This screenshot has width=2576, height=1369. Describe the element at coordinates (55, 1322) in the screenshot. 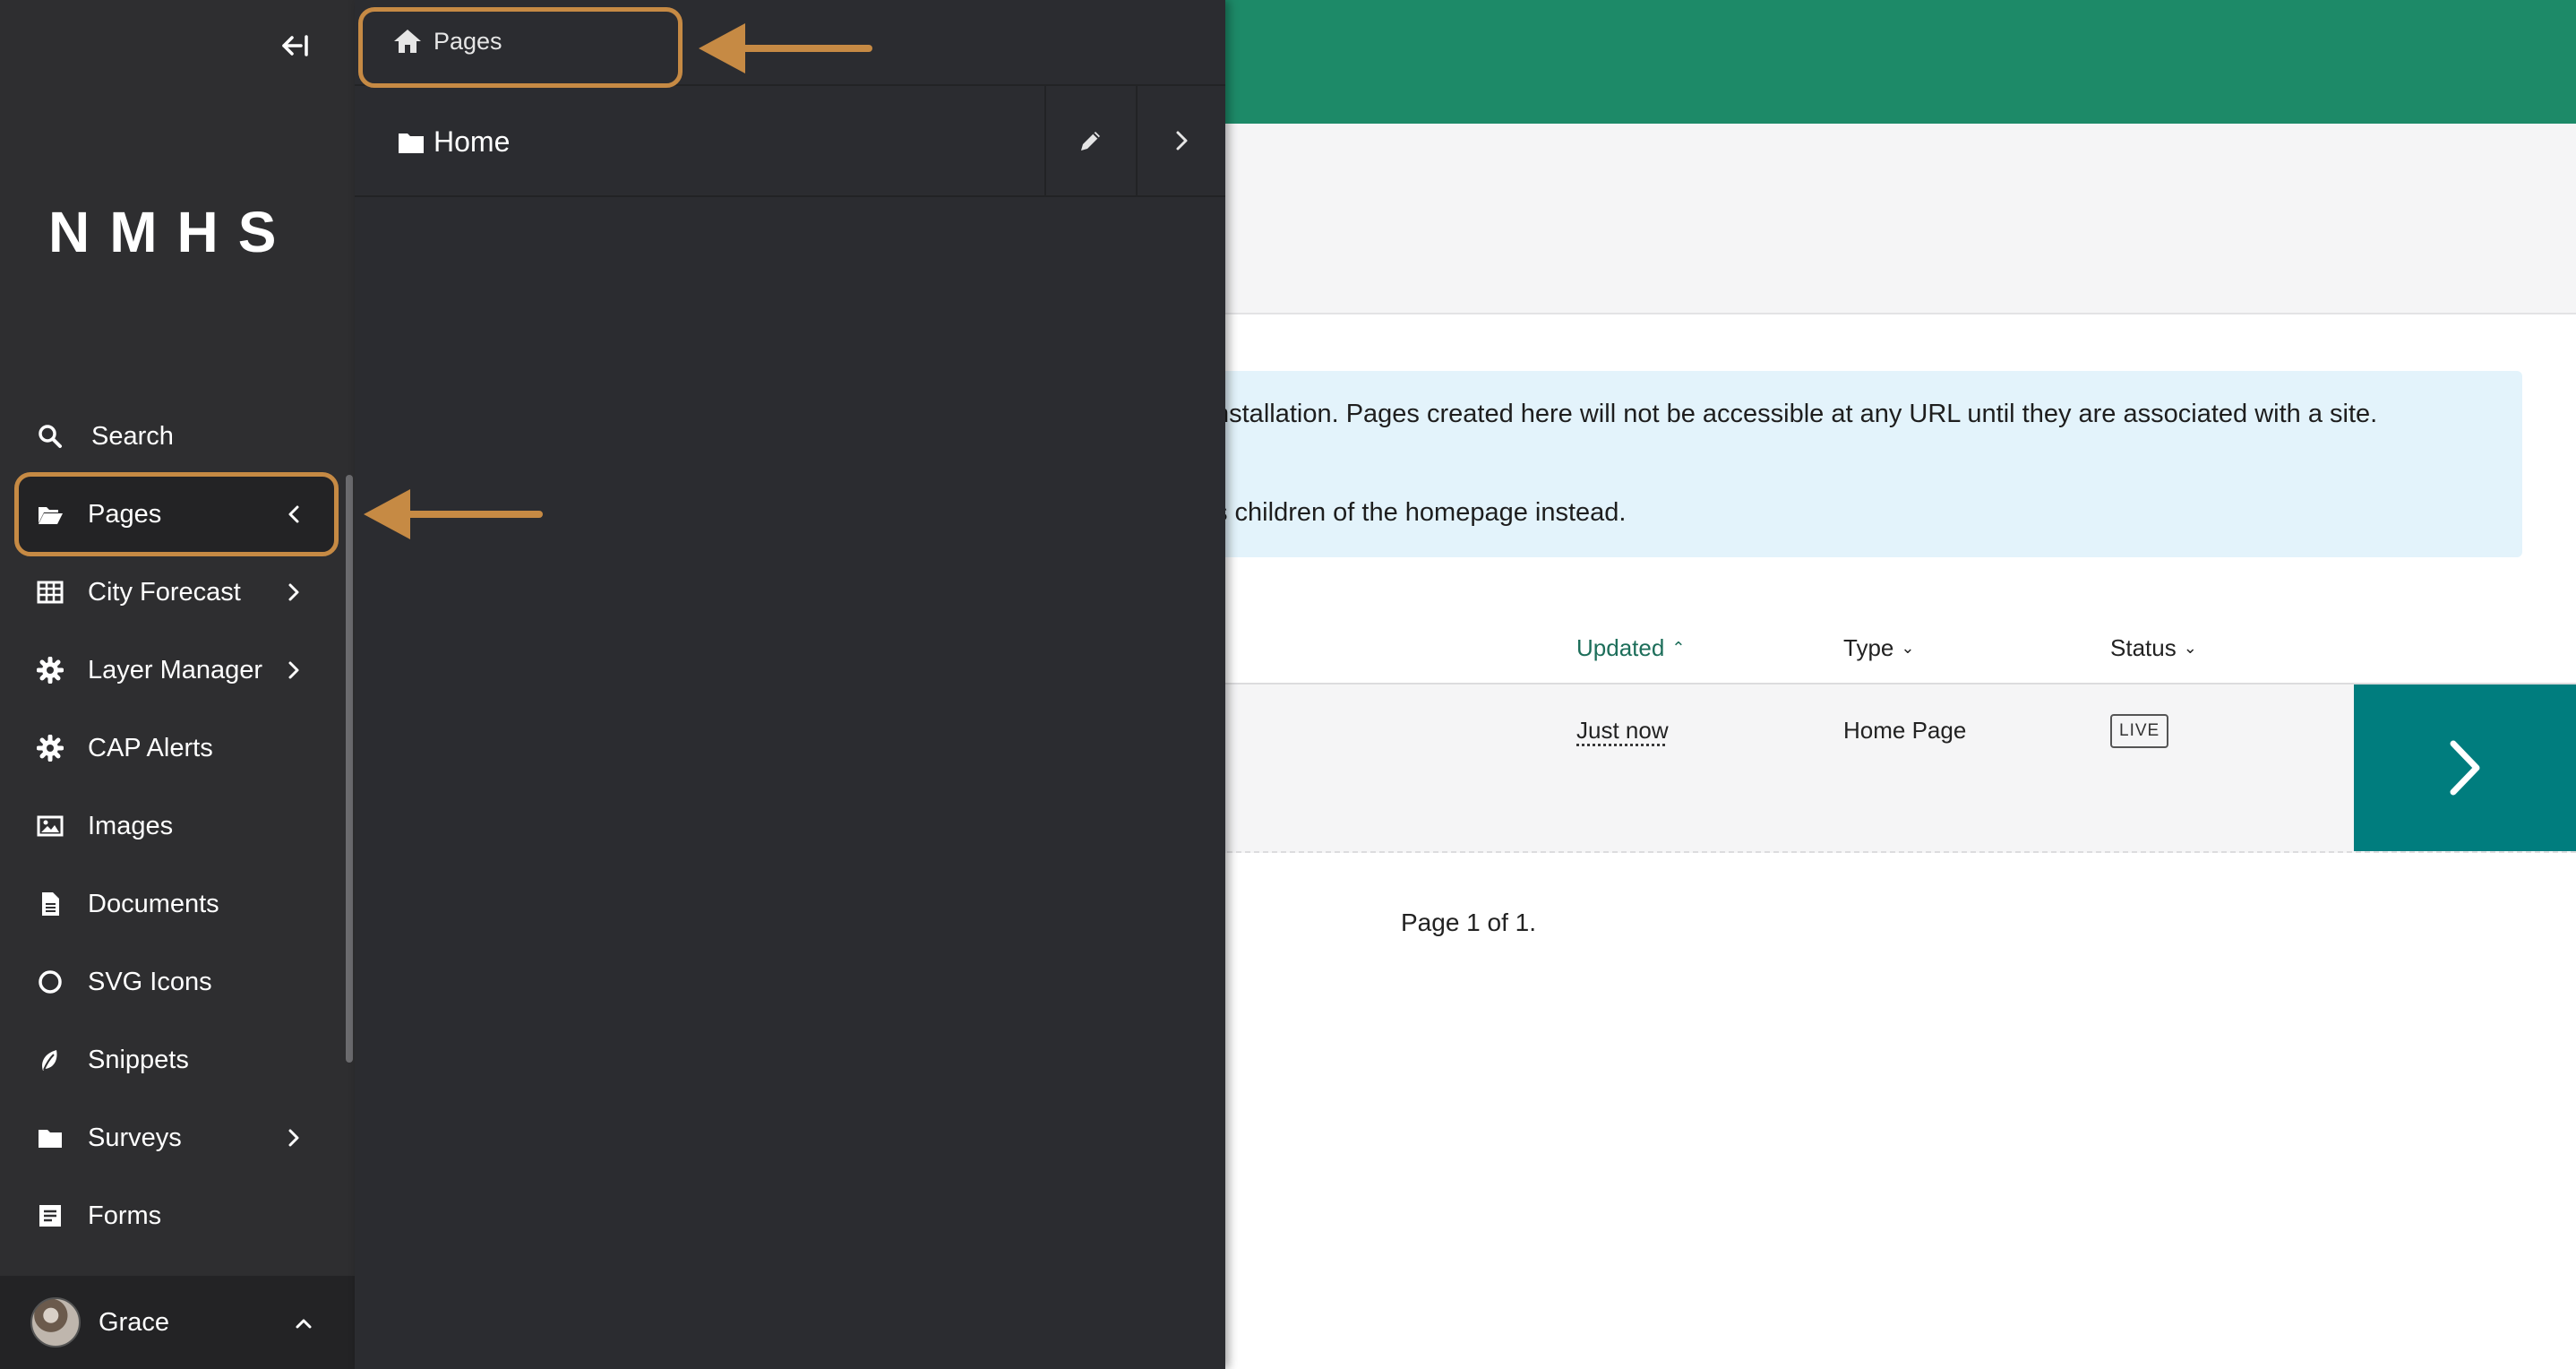

I see `avatar` at that location.